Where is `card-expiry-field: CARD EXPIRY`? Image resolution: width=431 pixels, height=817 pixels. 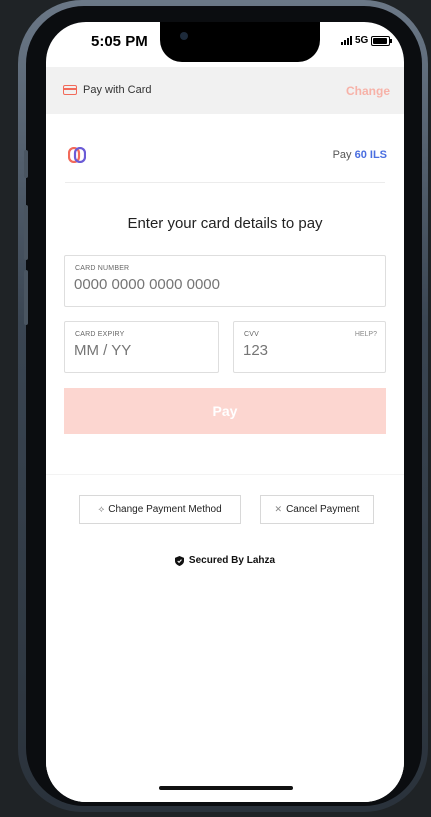
card-expiry-field: CARD EXPIRY is located at coordinates (141, 347).